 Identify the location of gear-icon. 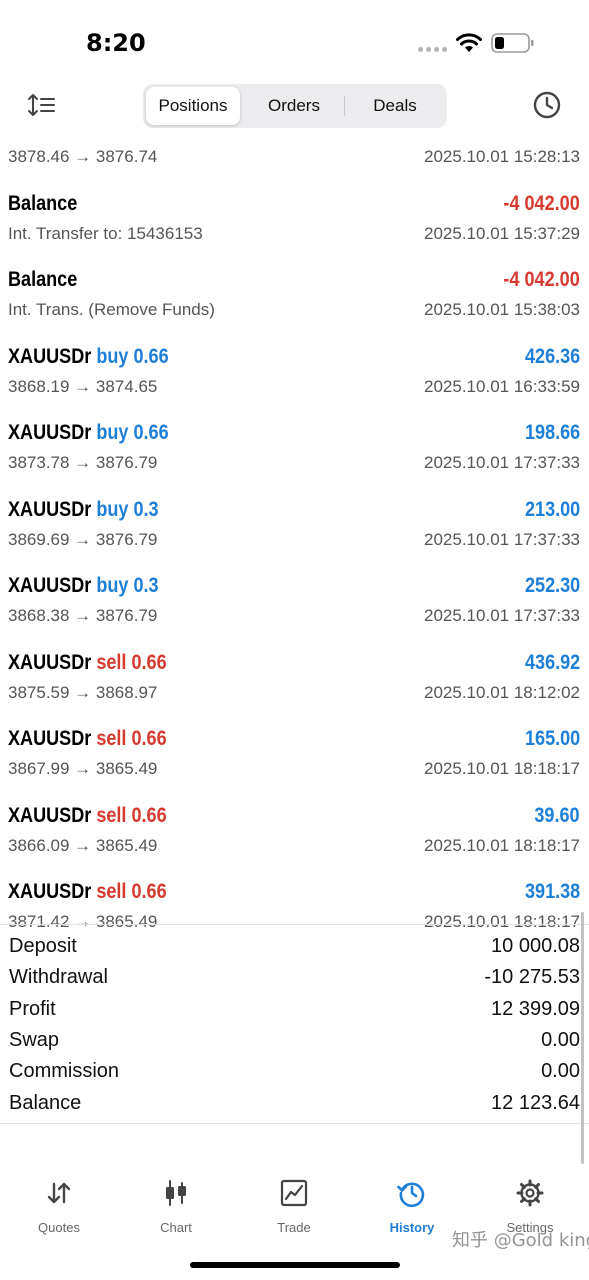
(530, 1193).